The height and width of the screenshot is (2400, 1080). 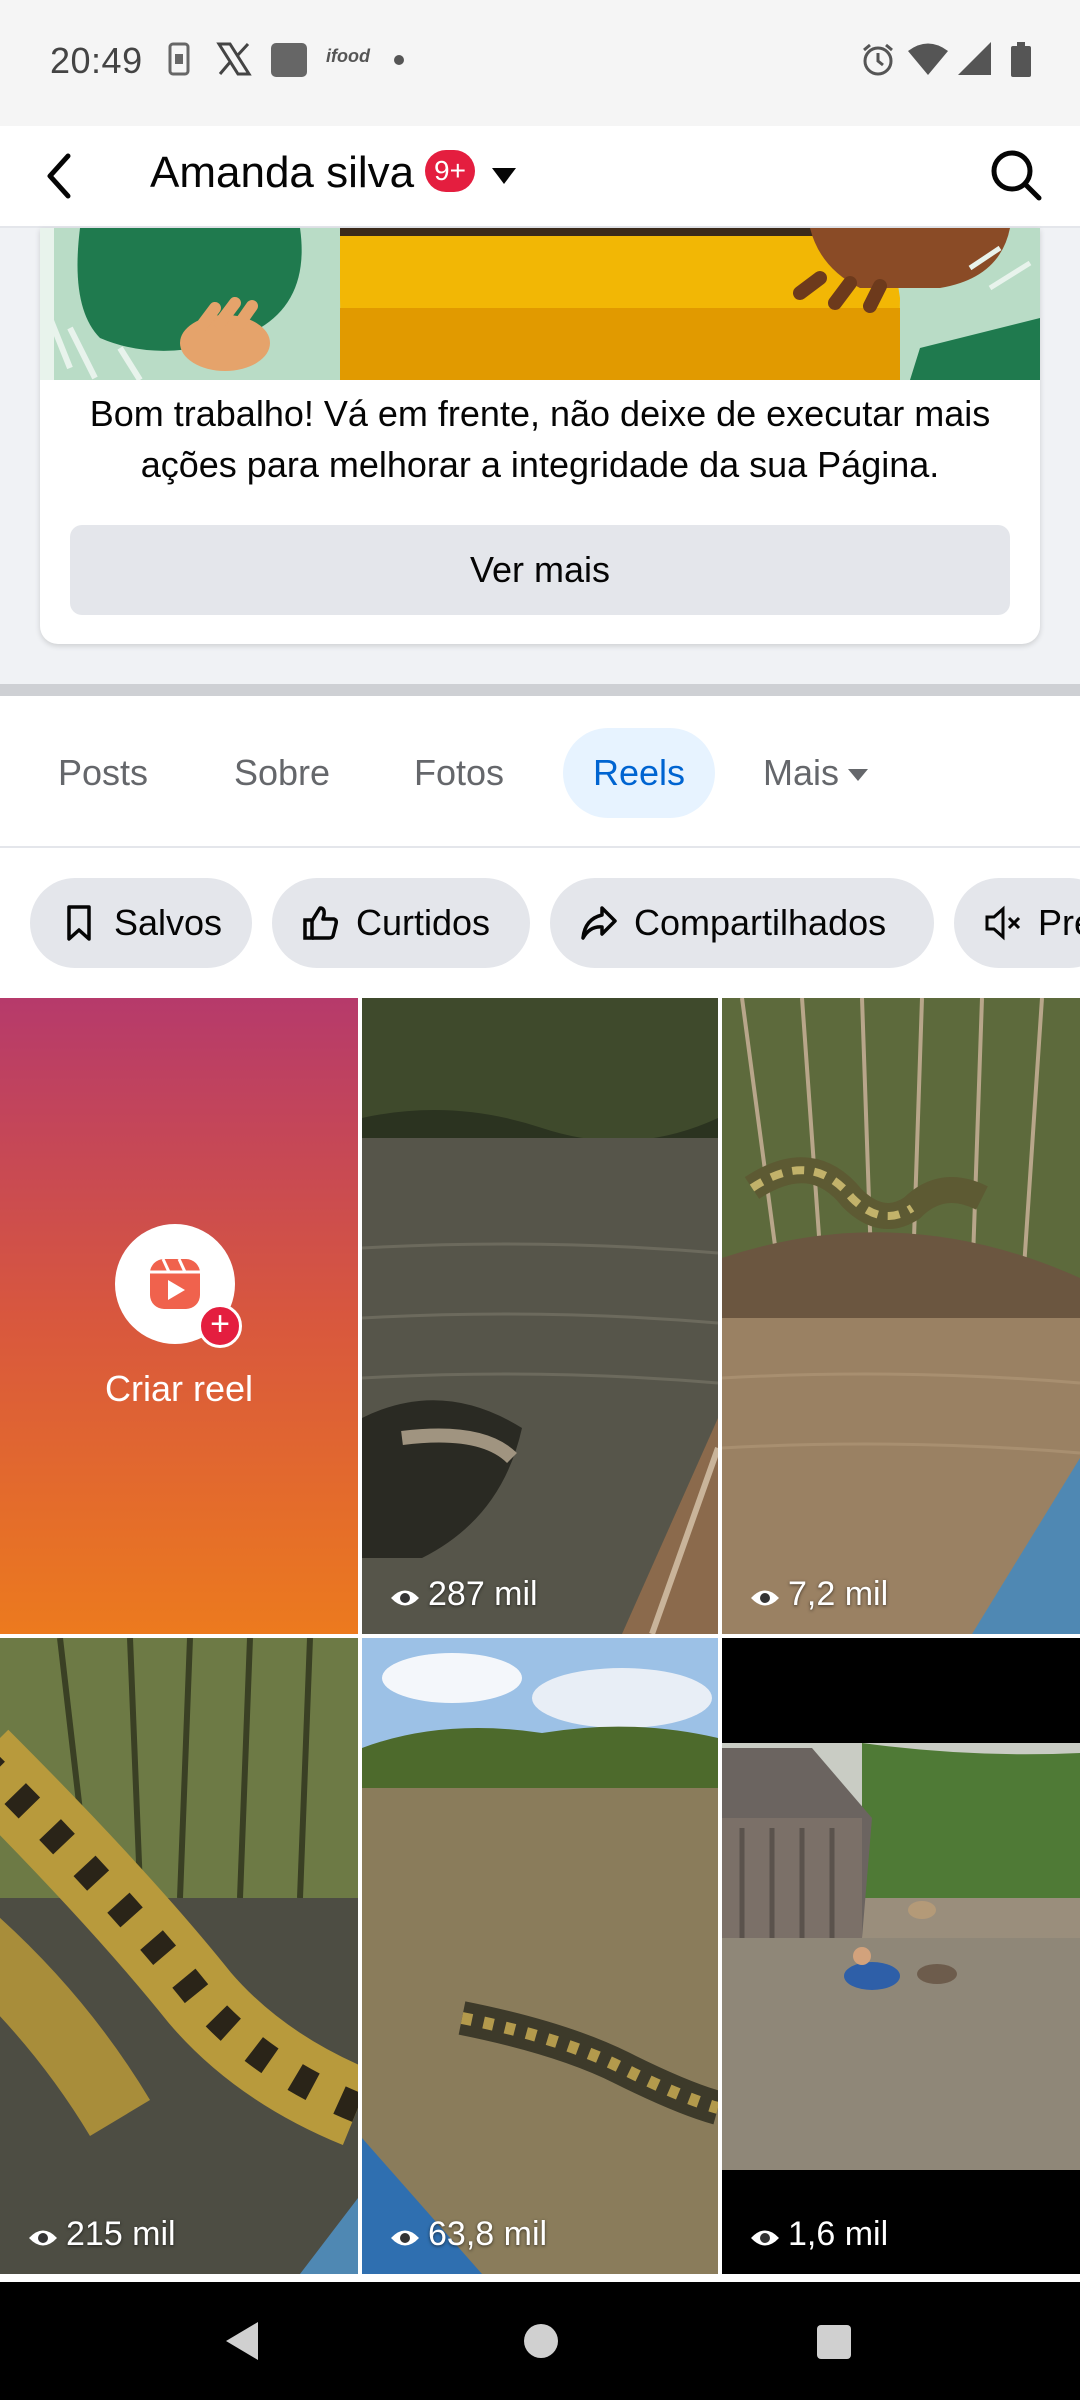 I want to click on tab-reels: Reels, so click(x=639, y=773).